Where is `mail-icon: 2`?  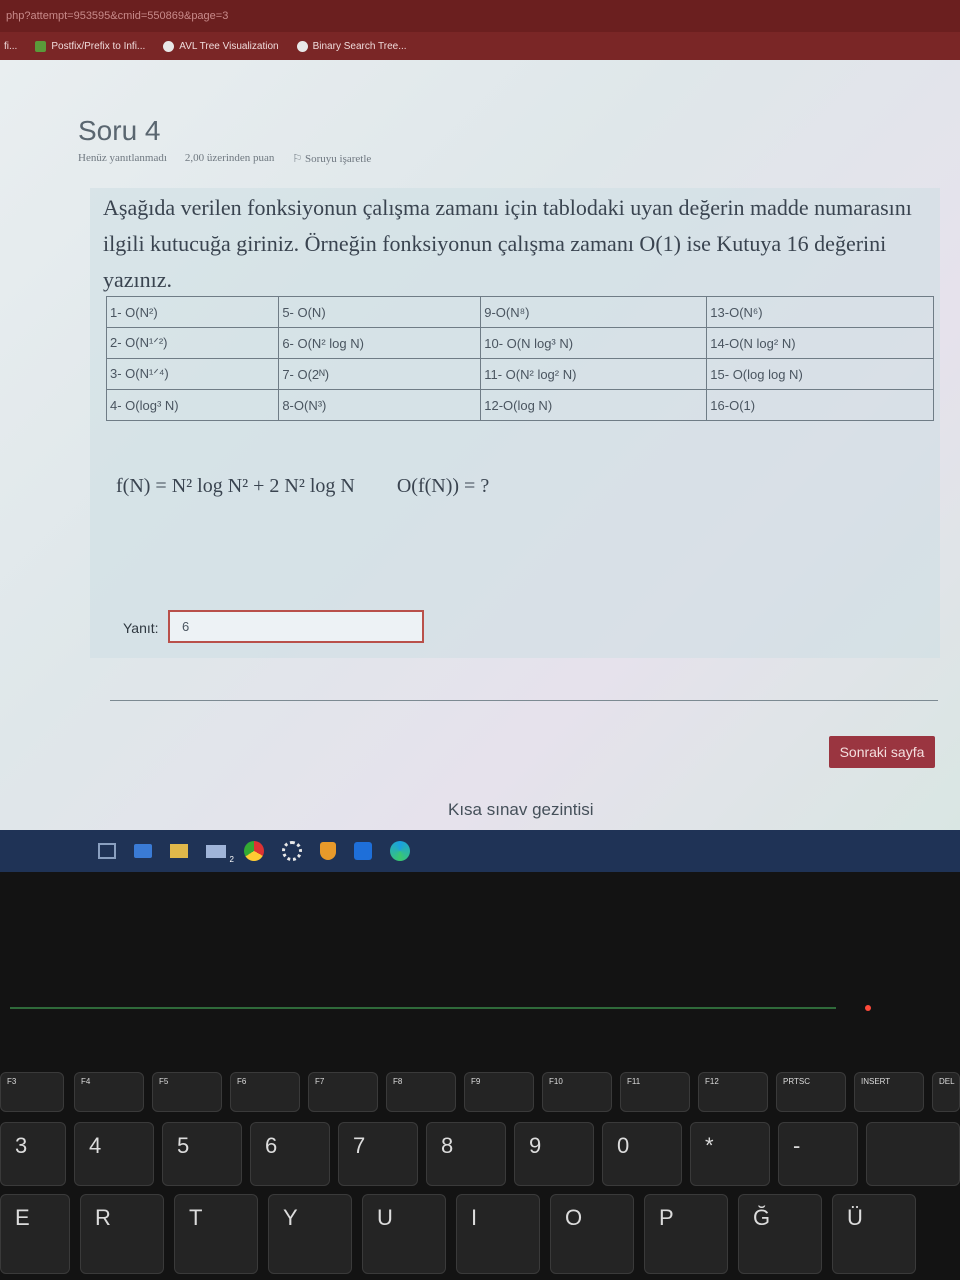
mail-icon: 2 is located at coordinates (220, 854).